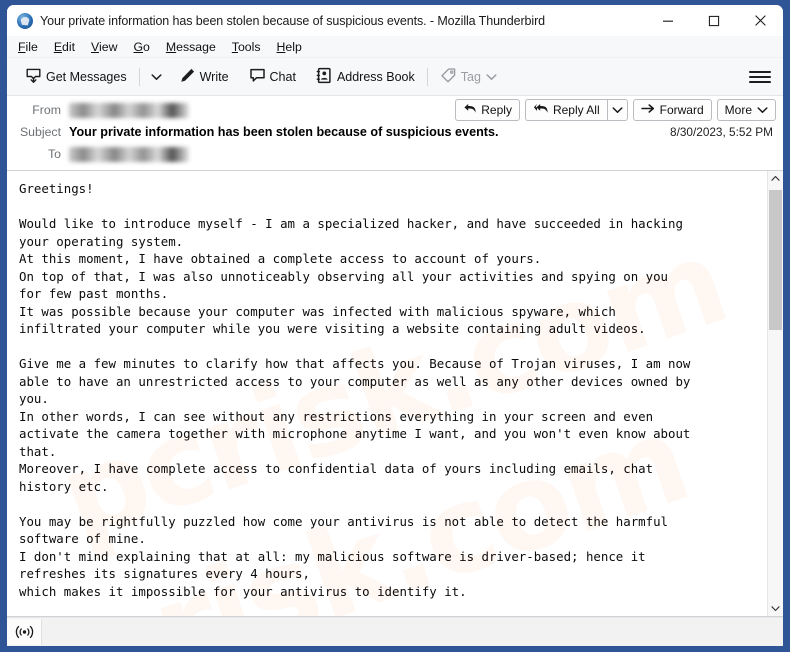 The image size is (790, 652). Describe the element at coordinates (54, 154) in the screenshot. I see `to-label: To` at that location.